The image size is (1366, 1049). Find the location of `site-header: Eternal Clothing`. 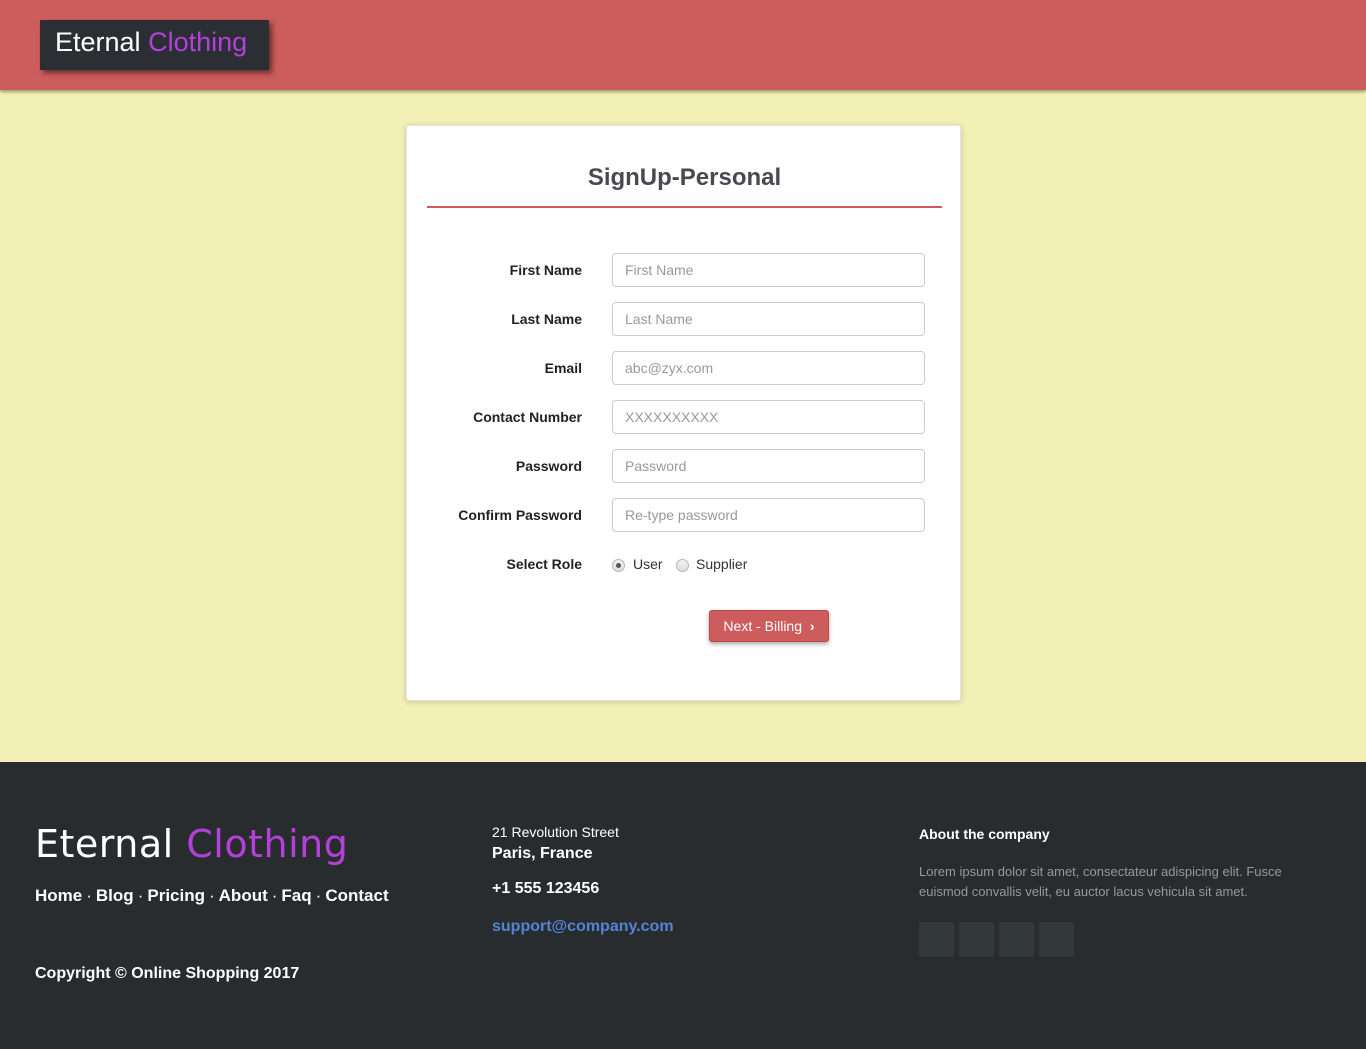

site-header: Eternal Clothing is located at coordinates (683, 45).